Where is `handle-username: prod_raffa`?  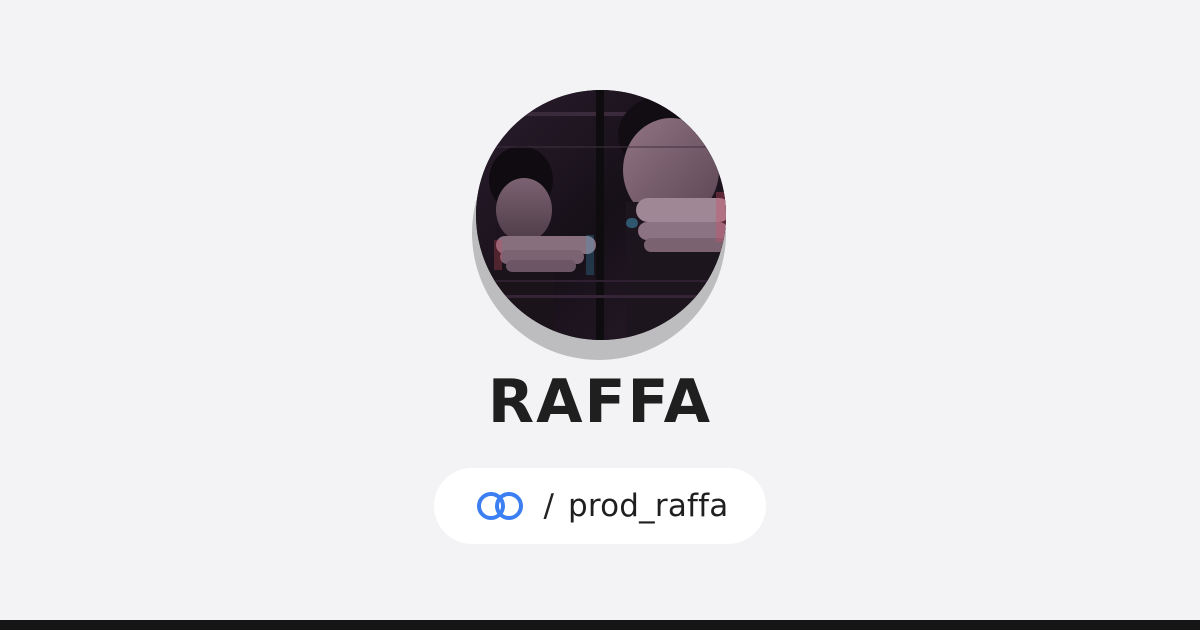 handle-username: prod_raffa is located at coordinates (648, 505).